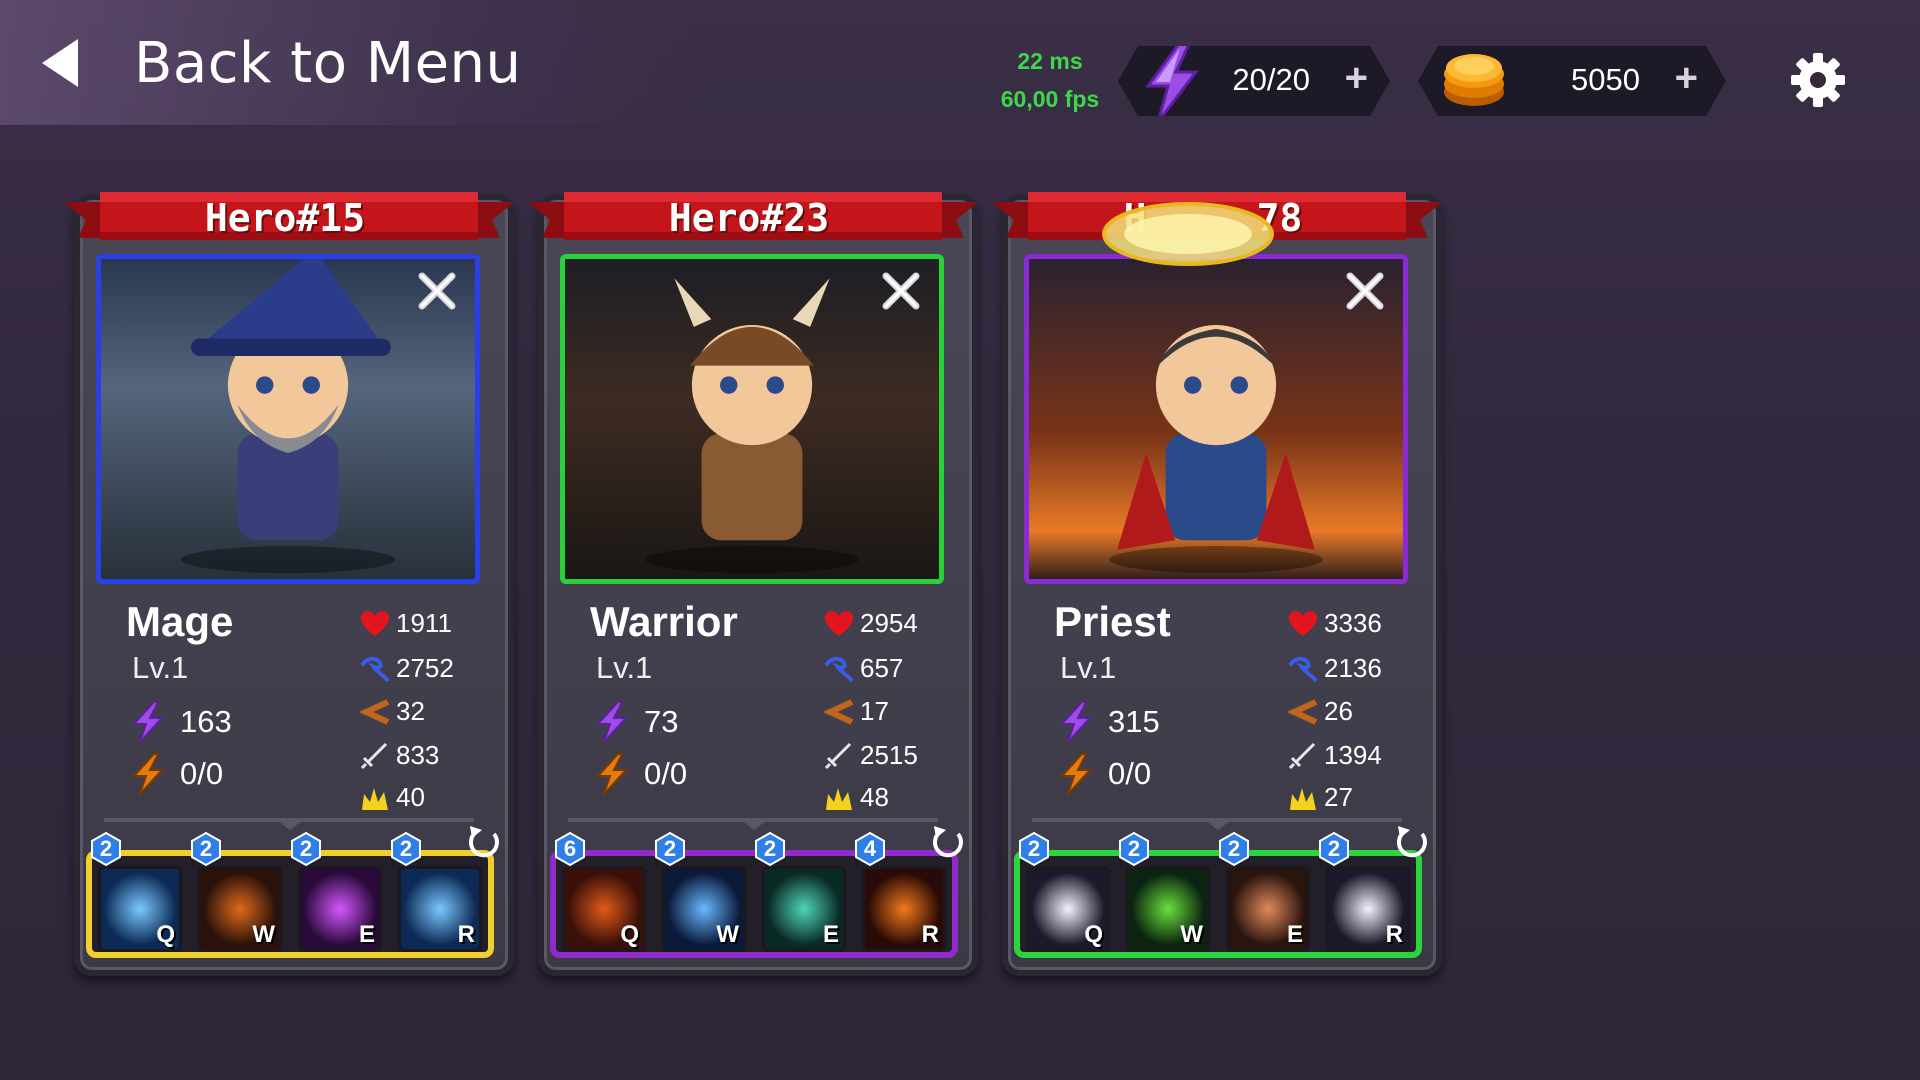  What do you see at coordinates (424, 623) in the screenshot?
I see `hp-value: 1911` at bounding box center [424, 623].